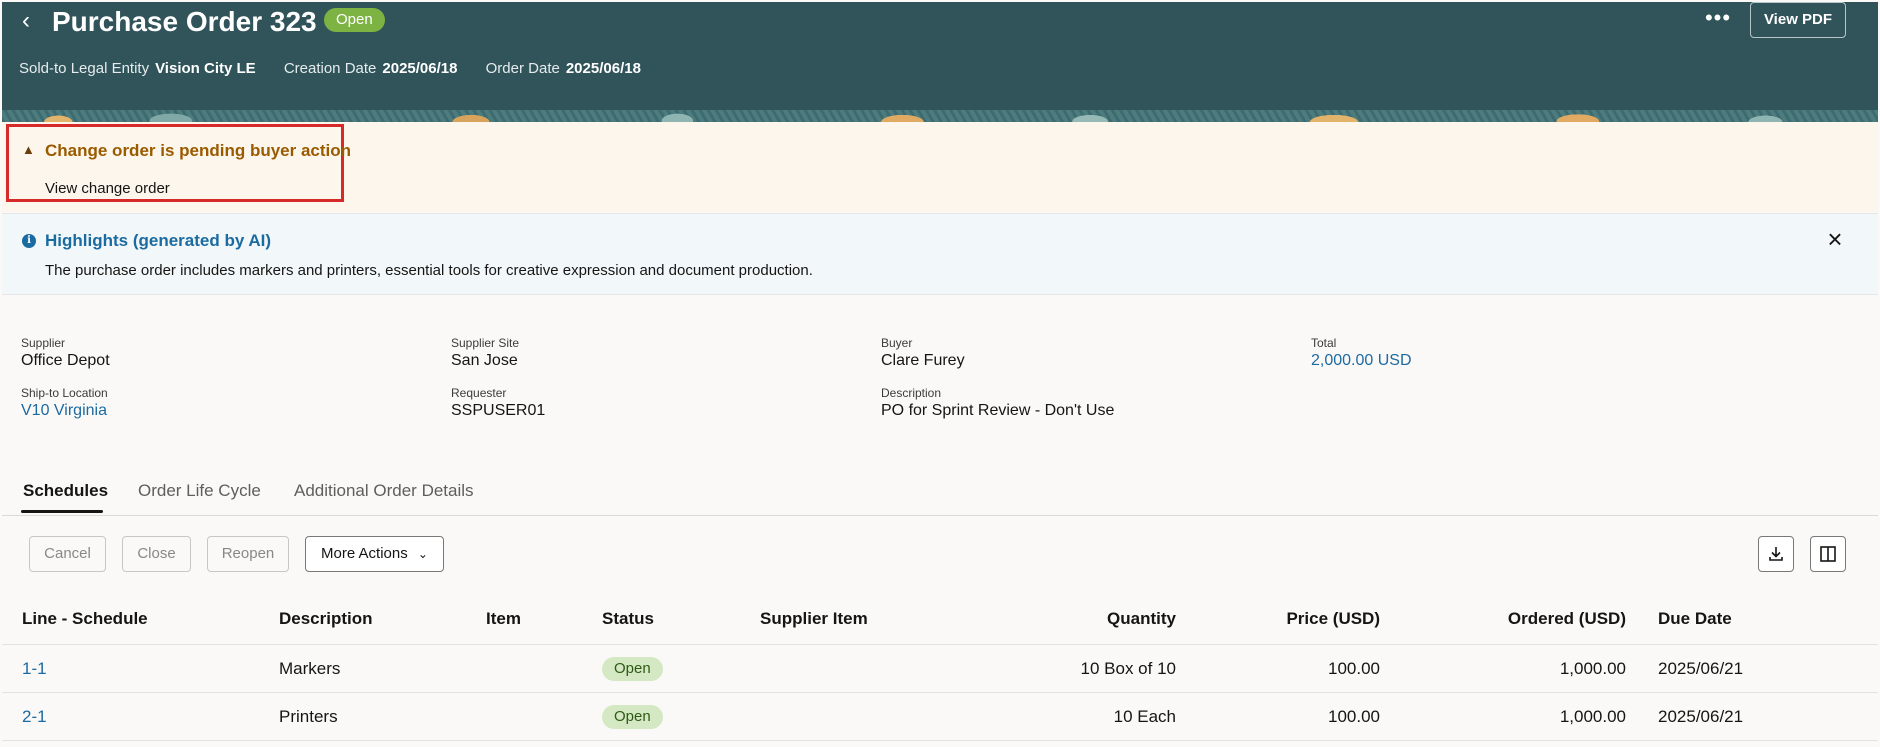 This screenshot has height=747, width=1880. What do you see at coordinates (65, 360) in the screenshot?
I see `supplier-value: Office Depot` at bounding box center [65, 360].